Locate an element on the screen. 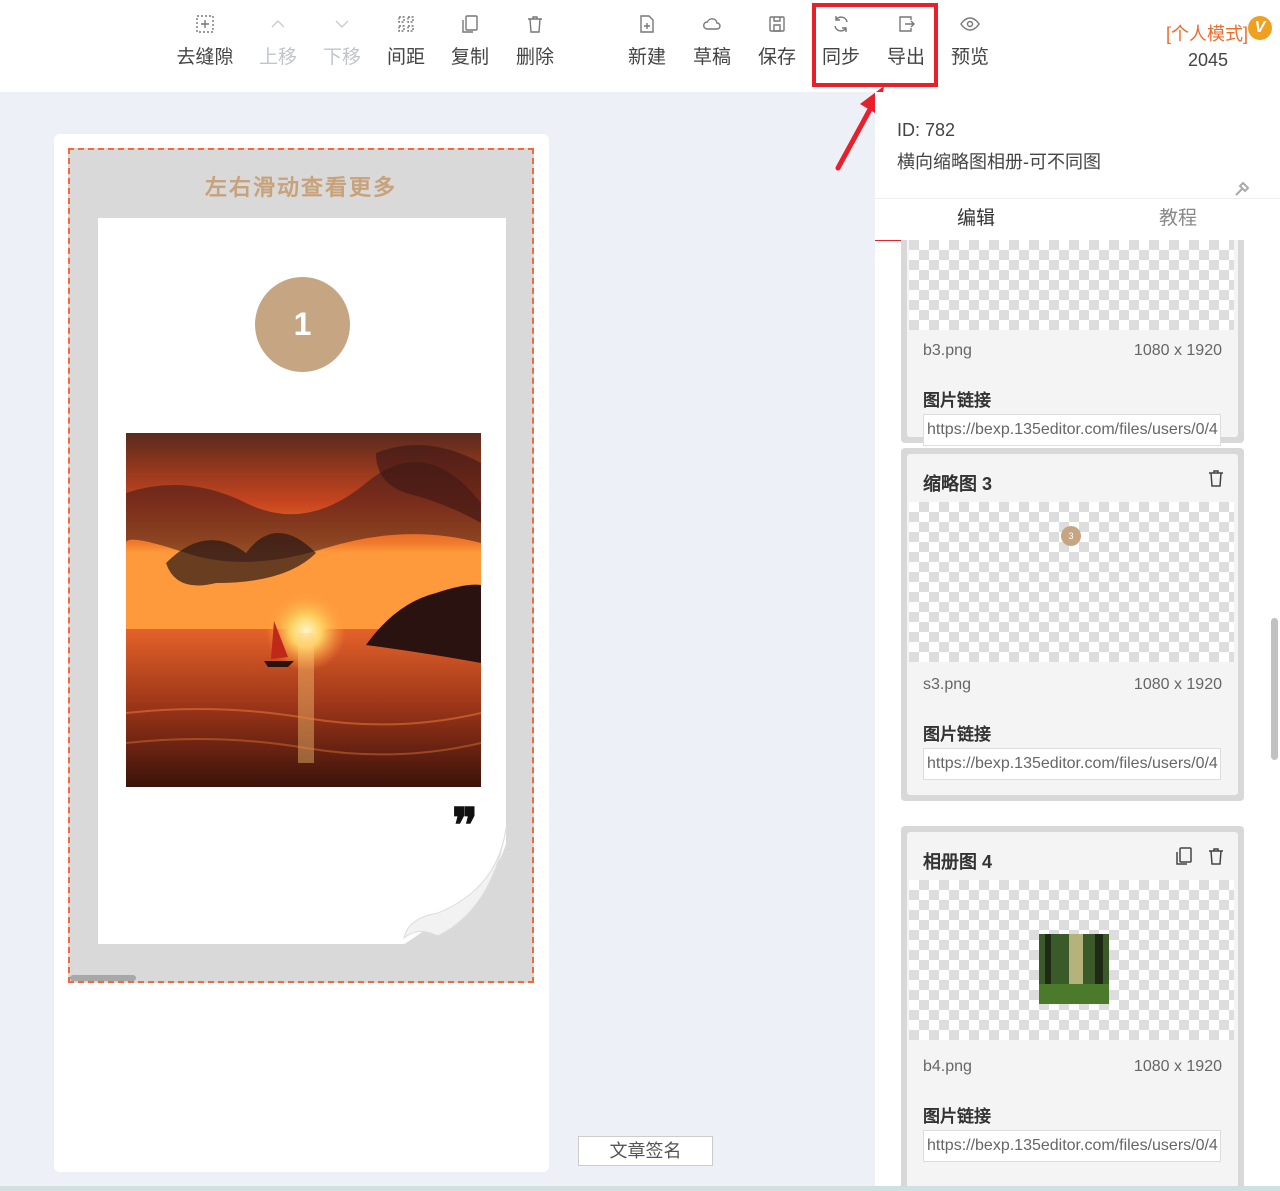  delete-button: 删除 is located at coordinates (535, 45).